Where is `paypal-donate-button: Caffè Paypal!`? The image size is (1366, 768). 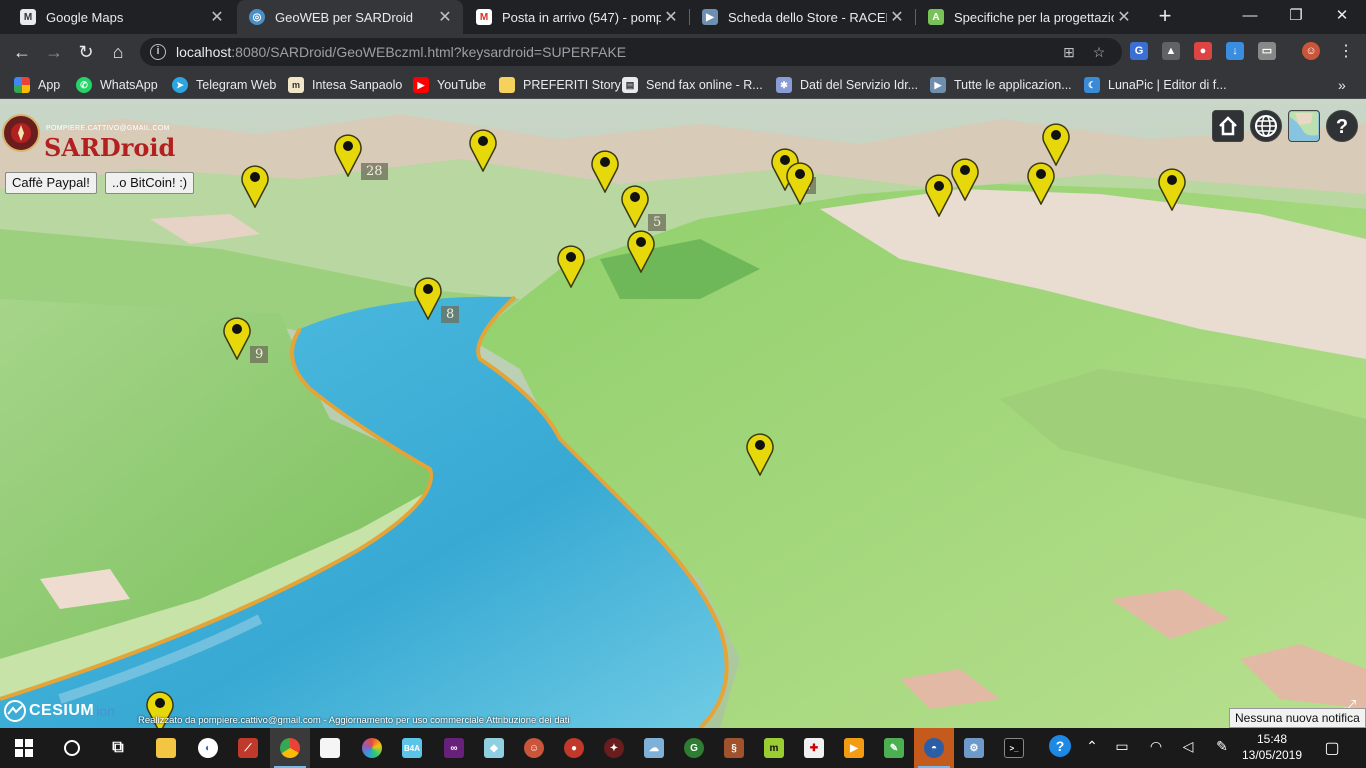 paypal-donate-button: Caffè Paypal! is located at coordinates (51, 183).